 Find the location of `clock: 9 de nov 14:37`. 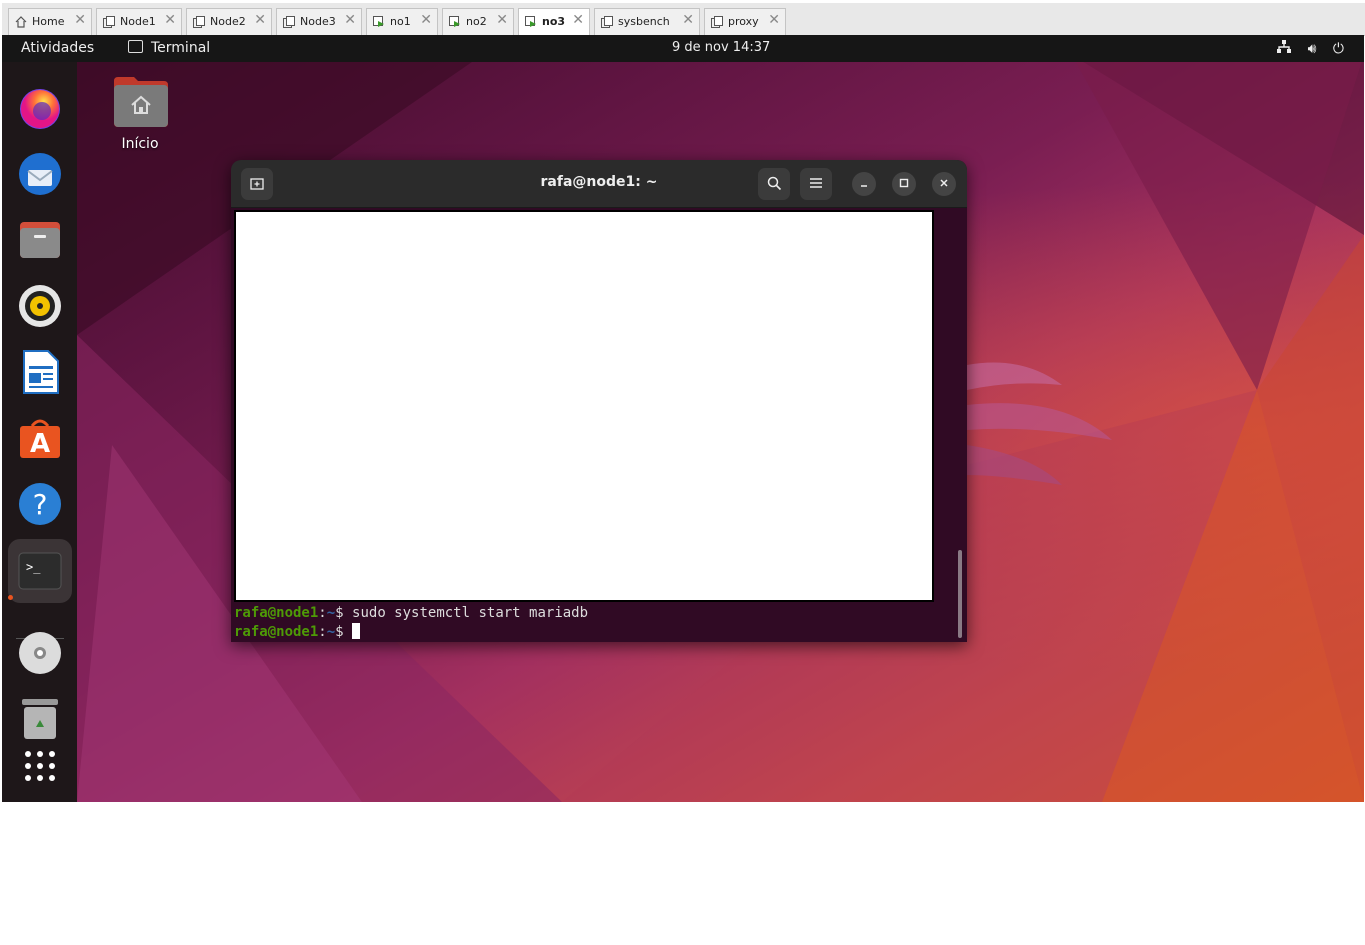

clock: 9 de nov 14:37 is located at coordinates (721, 47).